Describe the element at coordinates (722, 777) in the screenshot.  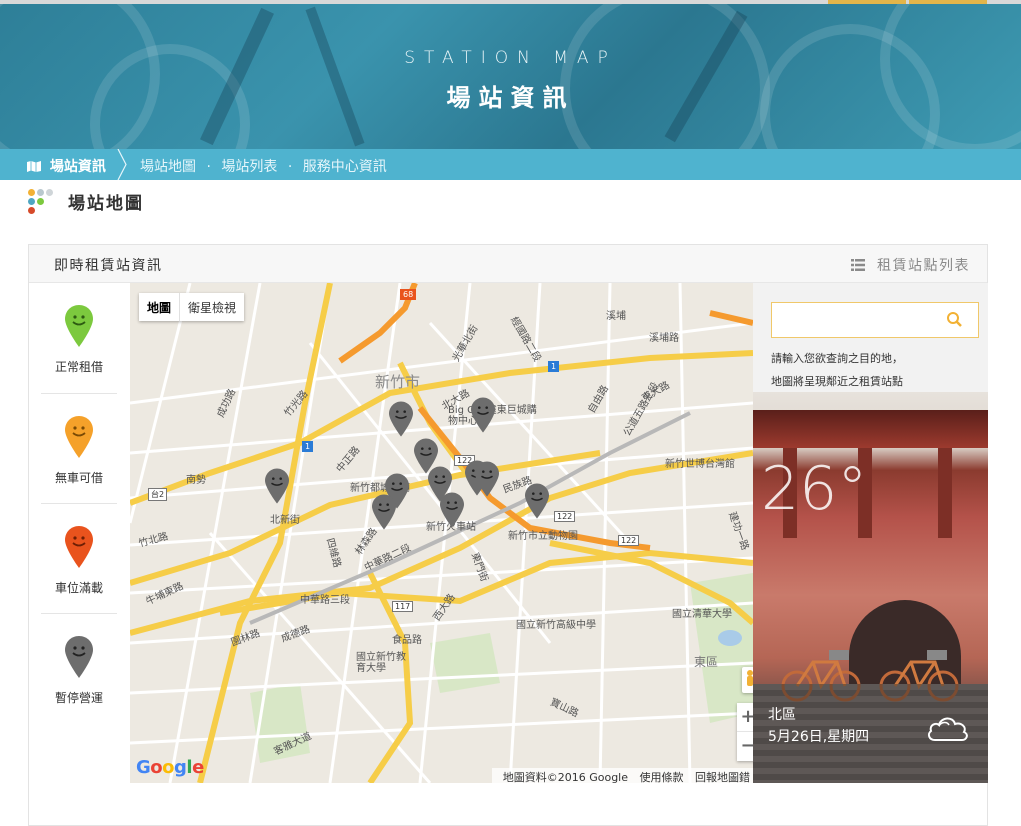
I see `map-report-link: 回報地圖錯` at that location.